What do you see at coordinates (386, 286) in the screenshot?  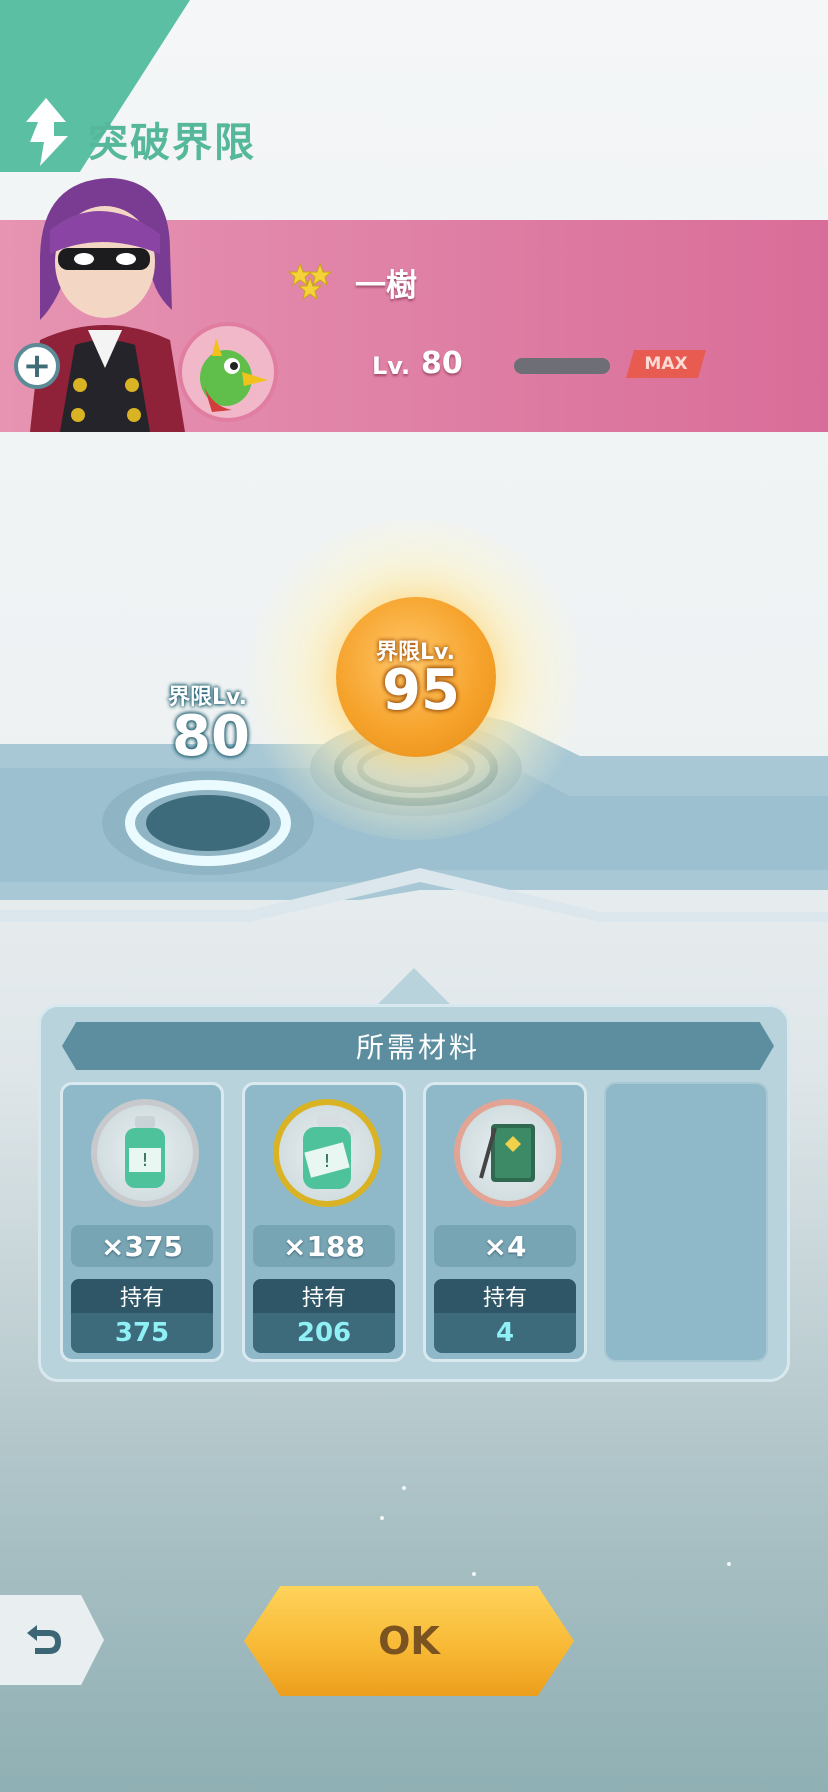 I see `trainer-name: 一樹` at bounding box center [386, 286].